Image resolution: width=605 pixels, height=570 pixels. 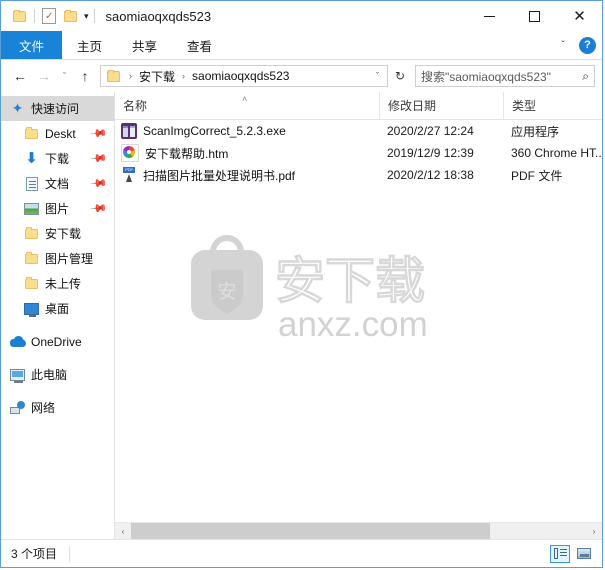 What do you see at coordinates (584, 554) in the screenshot?
I see `large-icons-view-button` at bounding box center [584, 554].